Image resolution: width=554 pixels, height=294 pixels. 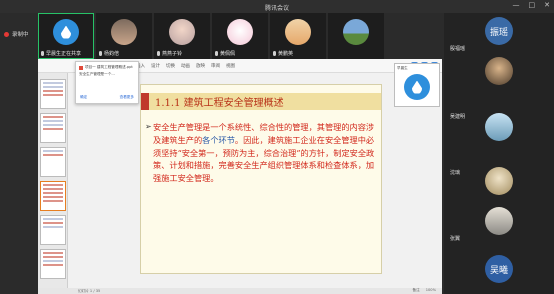 I want to click on participant-tile: 燕燕子铃, so click(x=182, y=36).